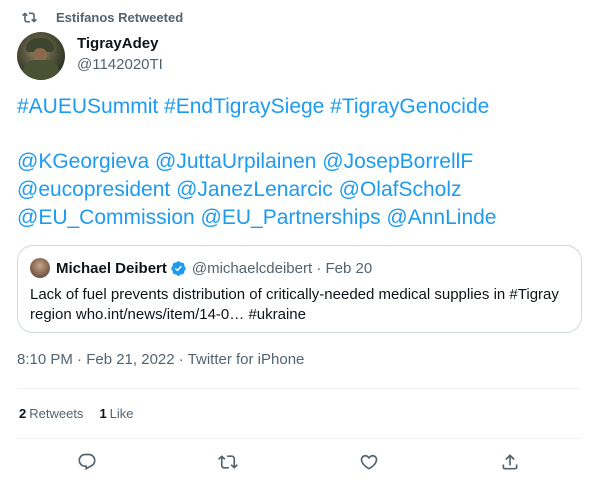 The image size is (598, 487). I want to click on retweets-stat: 2 Retweets, so click(51, 413).